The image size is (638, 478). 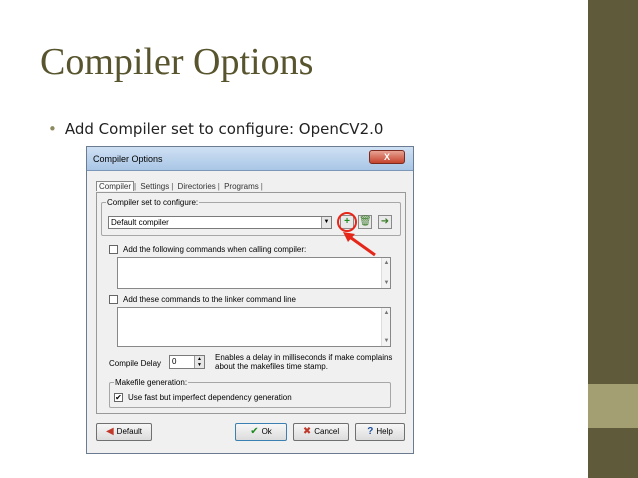 What do you see at coordinates (250, 159) in the screenshot?
I see `dialog-titlebar: Compiler Options X` at bounding box center [250, 159].